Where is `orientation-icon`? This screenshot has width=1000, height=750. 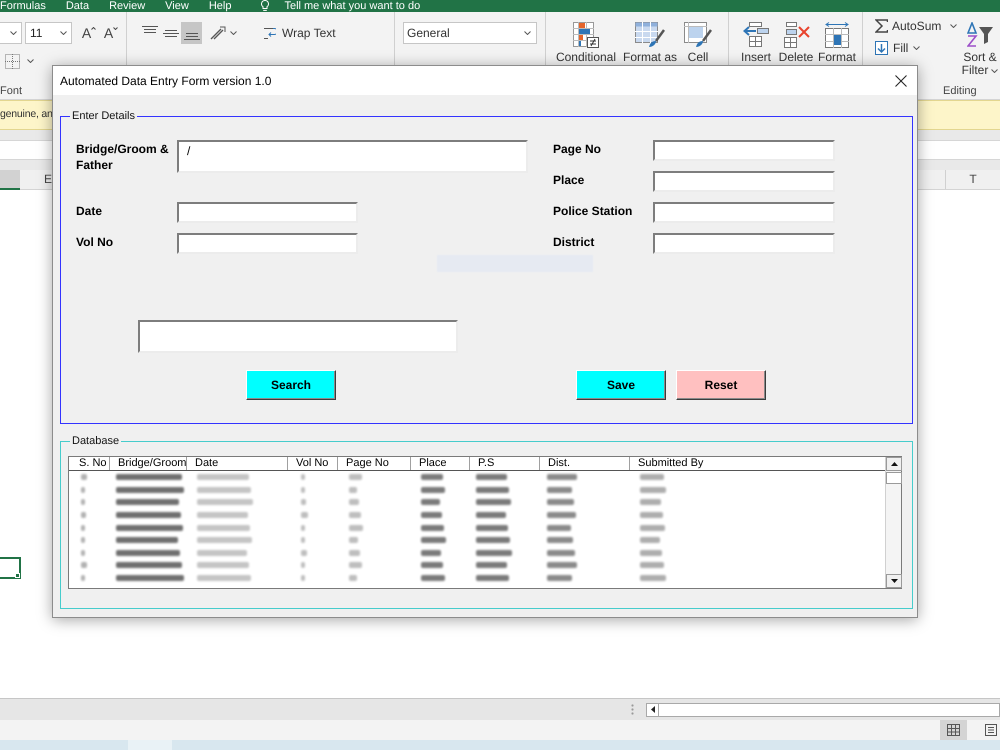 orientation-icon is located at coordinates (218, 33).